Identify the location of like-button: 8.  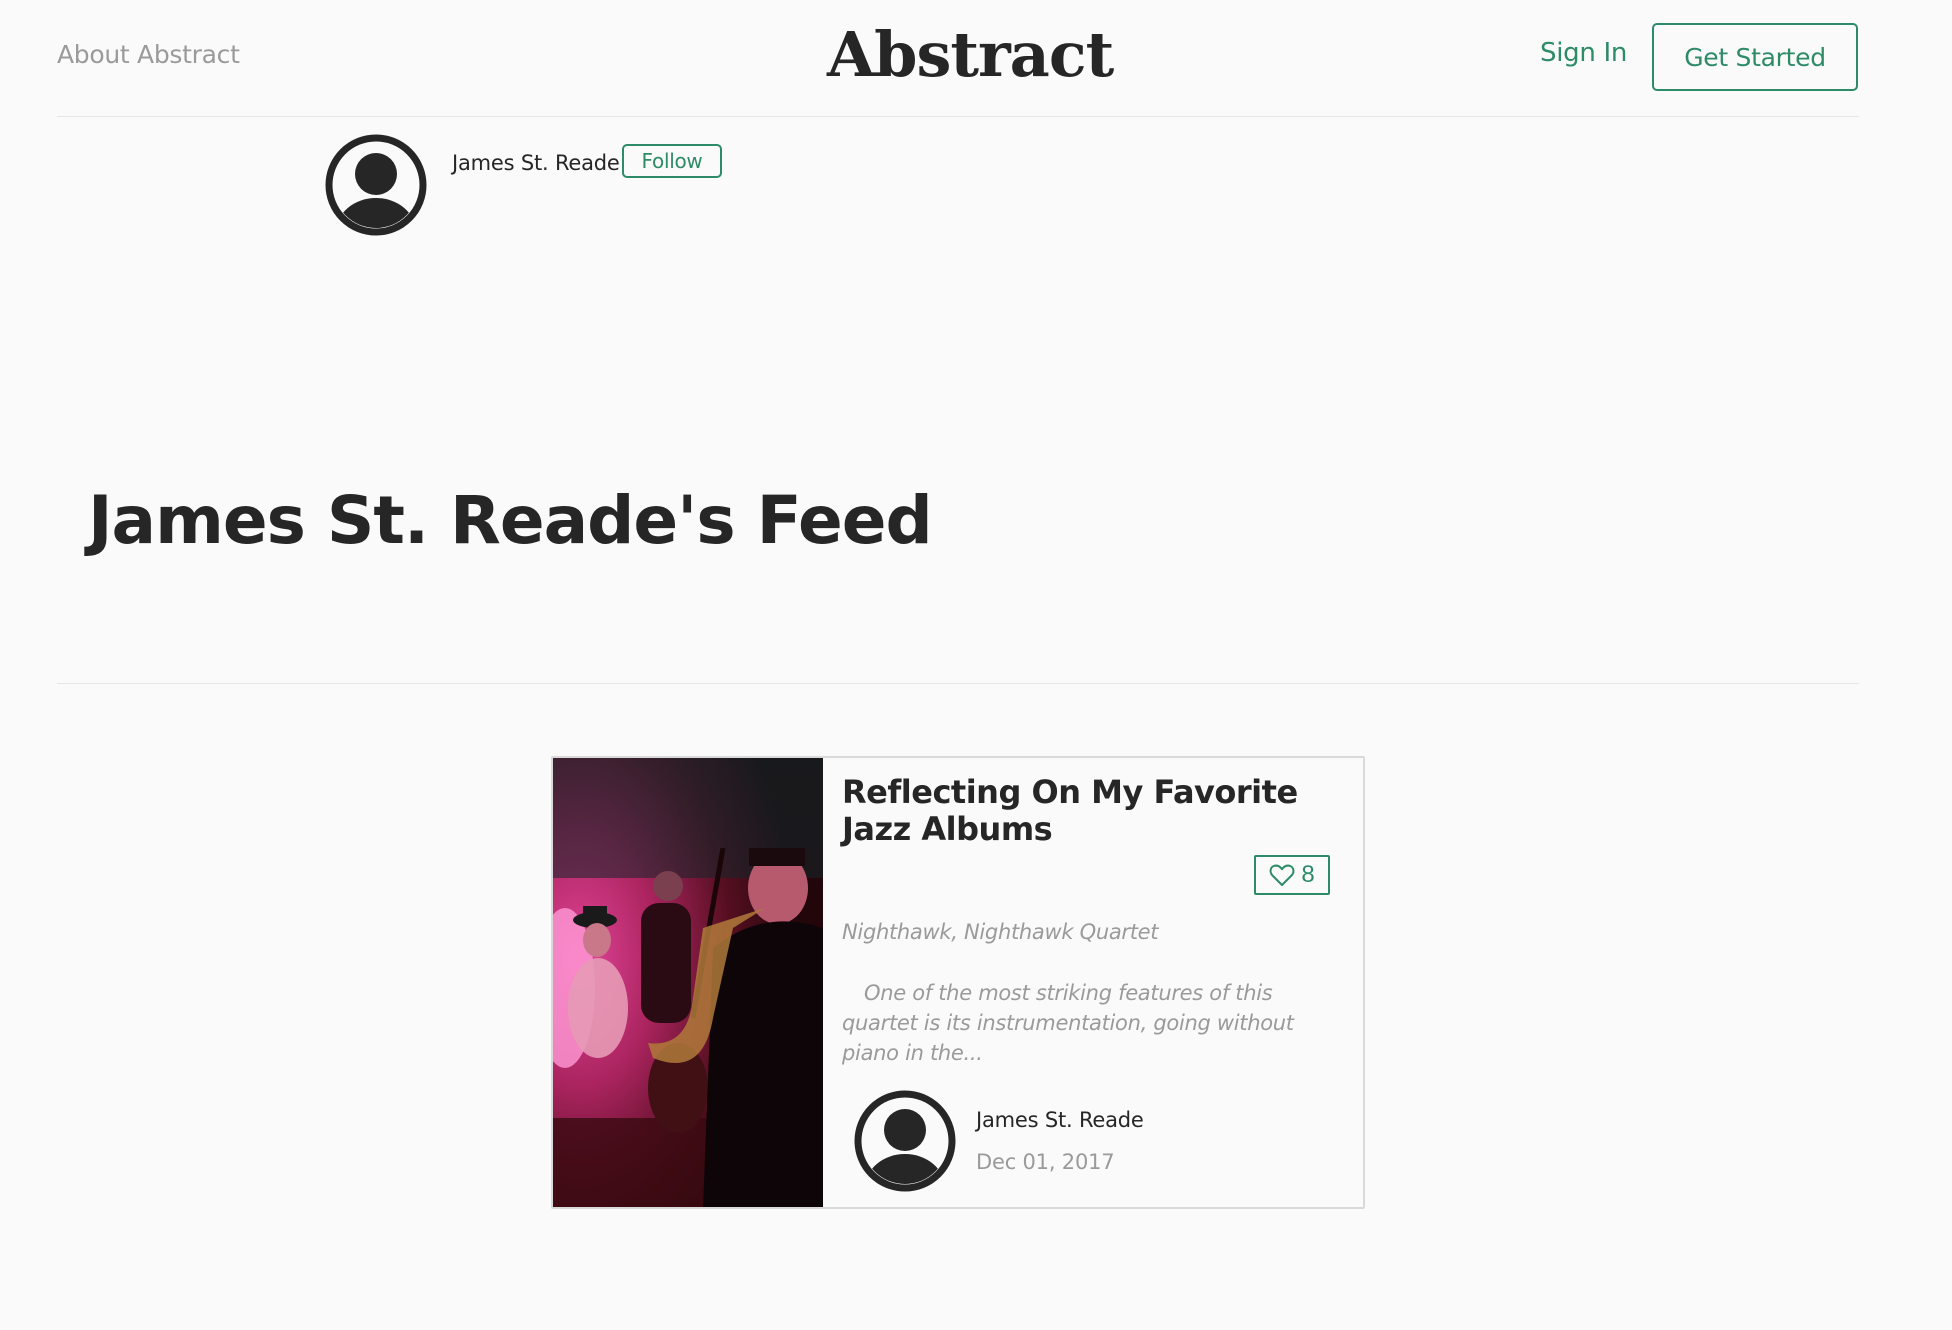
(1292, 875).